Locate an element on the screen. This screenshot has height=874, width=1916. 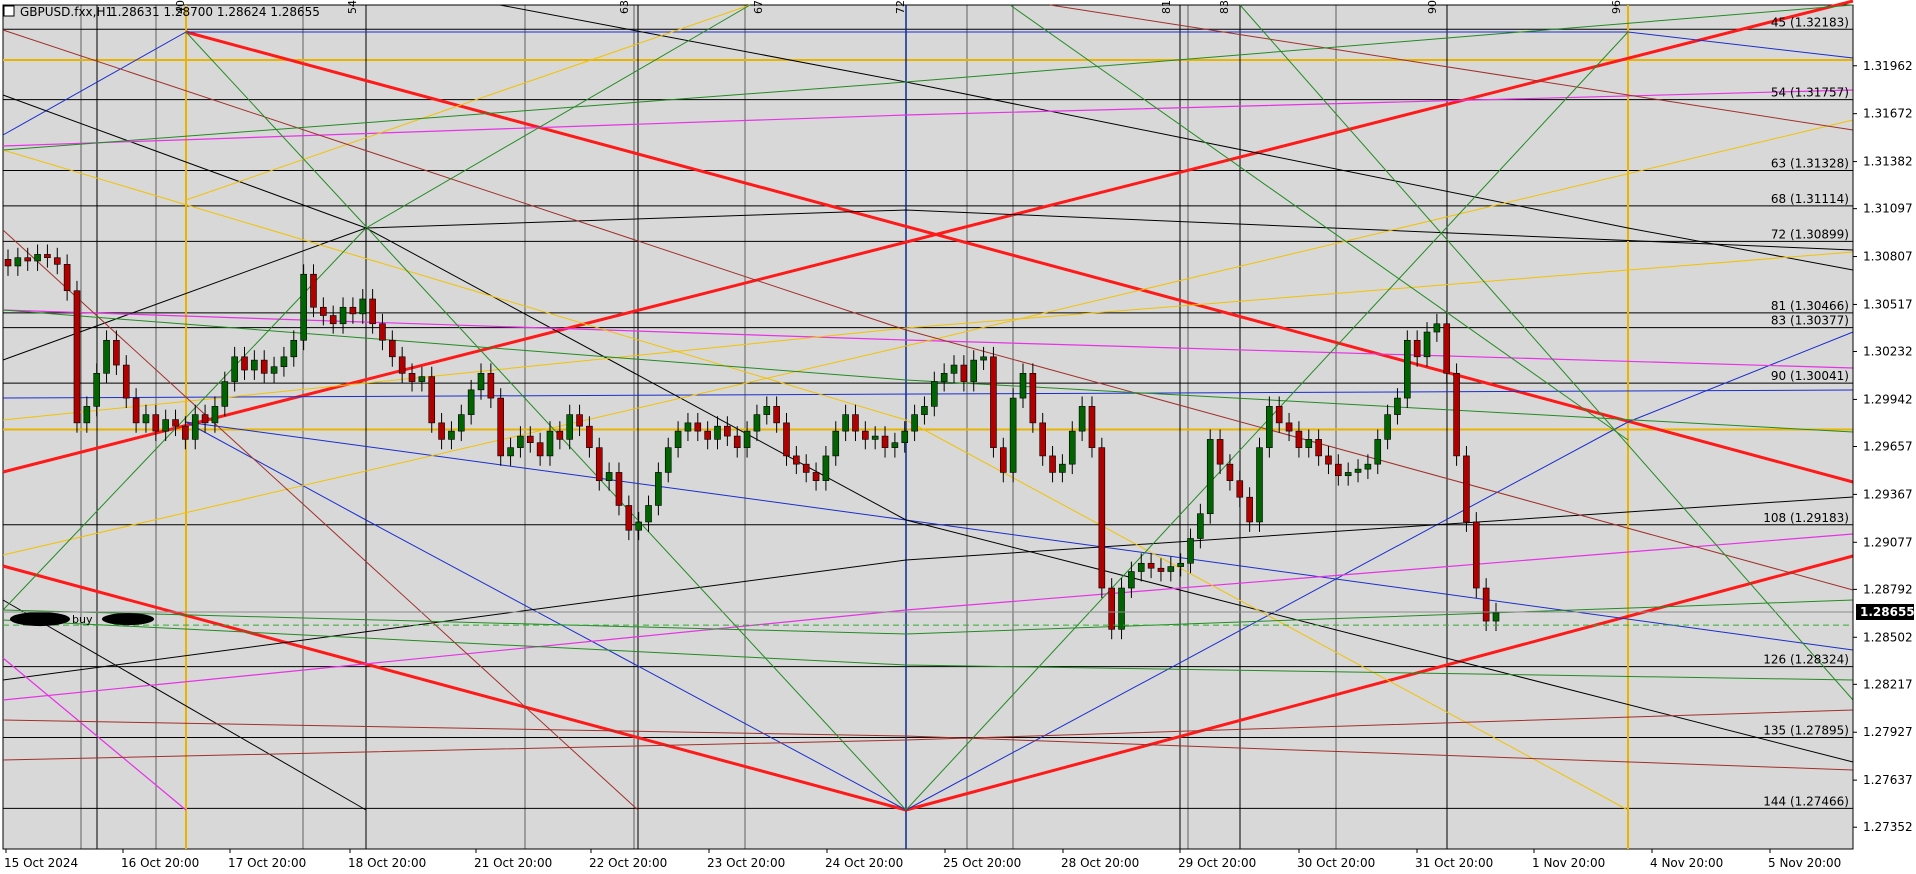
time-tick-label: 5 Nov 20:00 is located at coordinates (1804, 863).